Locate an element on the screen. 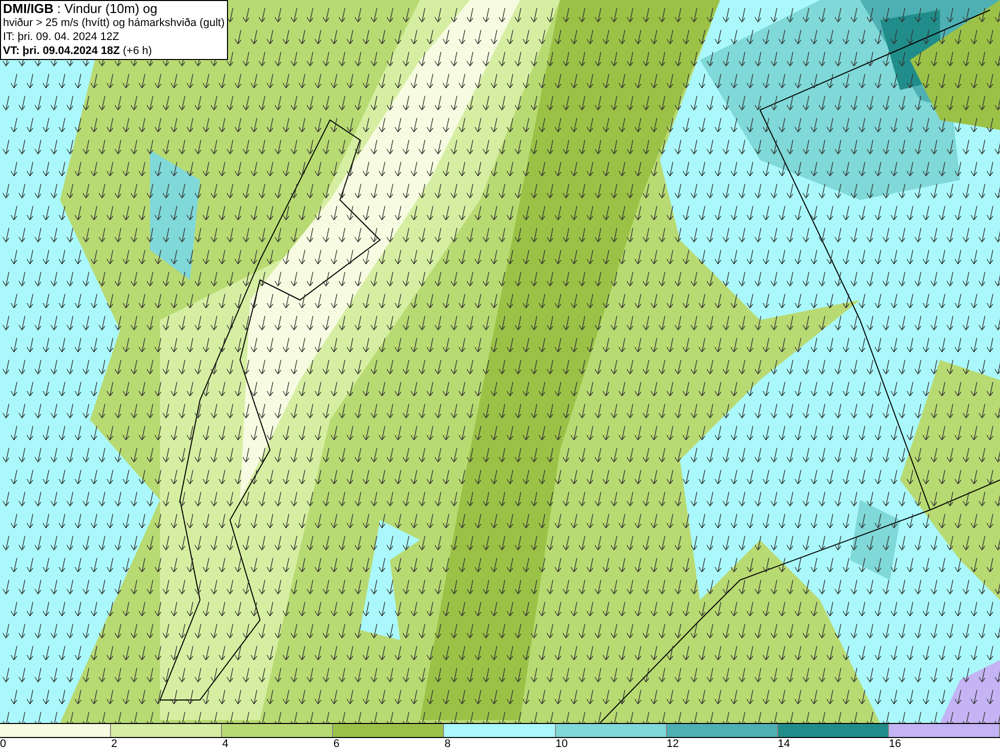  title-line: IT: þri. 09. 04. 2024 12Z is located at coordinates (61, 37).